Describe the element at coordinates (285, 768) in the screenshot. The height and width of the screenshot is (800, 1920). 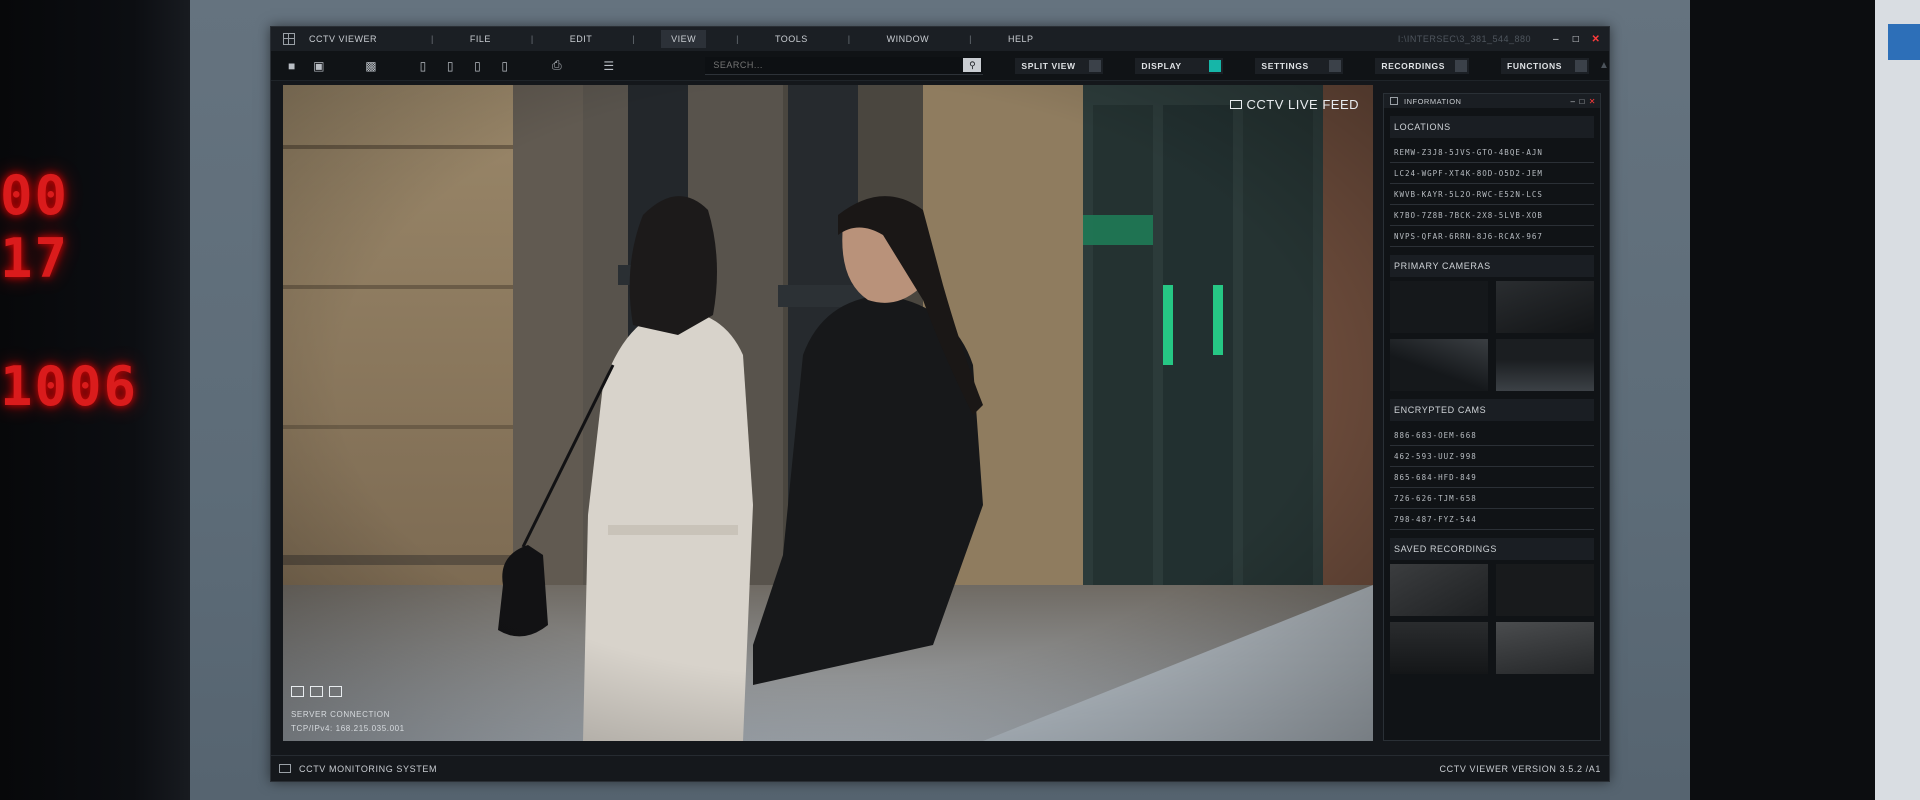
I see `monitor-icon` at that location.